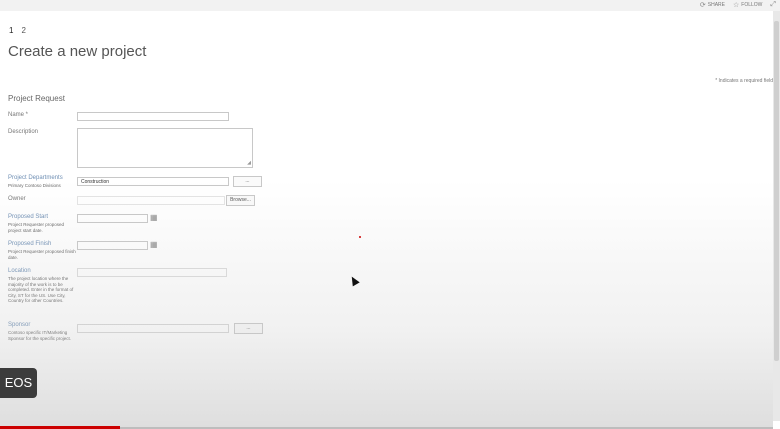 Image resolution: width=780 pixels, height=429 pixels. What do you see at coordinates (28, 217) in the screenshot?
I see `proposed-start-label: Proposed Start` at bounding box center [28, 217].